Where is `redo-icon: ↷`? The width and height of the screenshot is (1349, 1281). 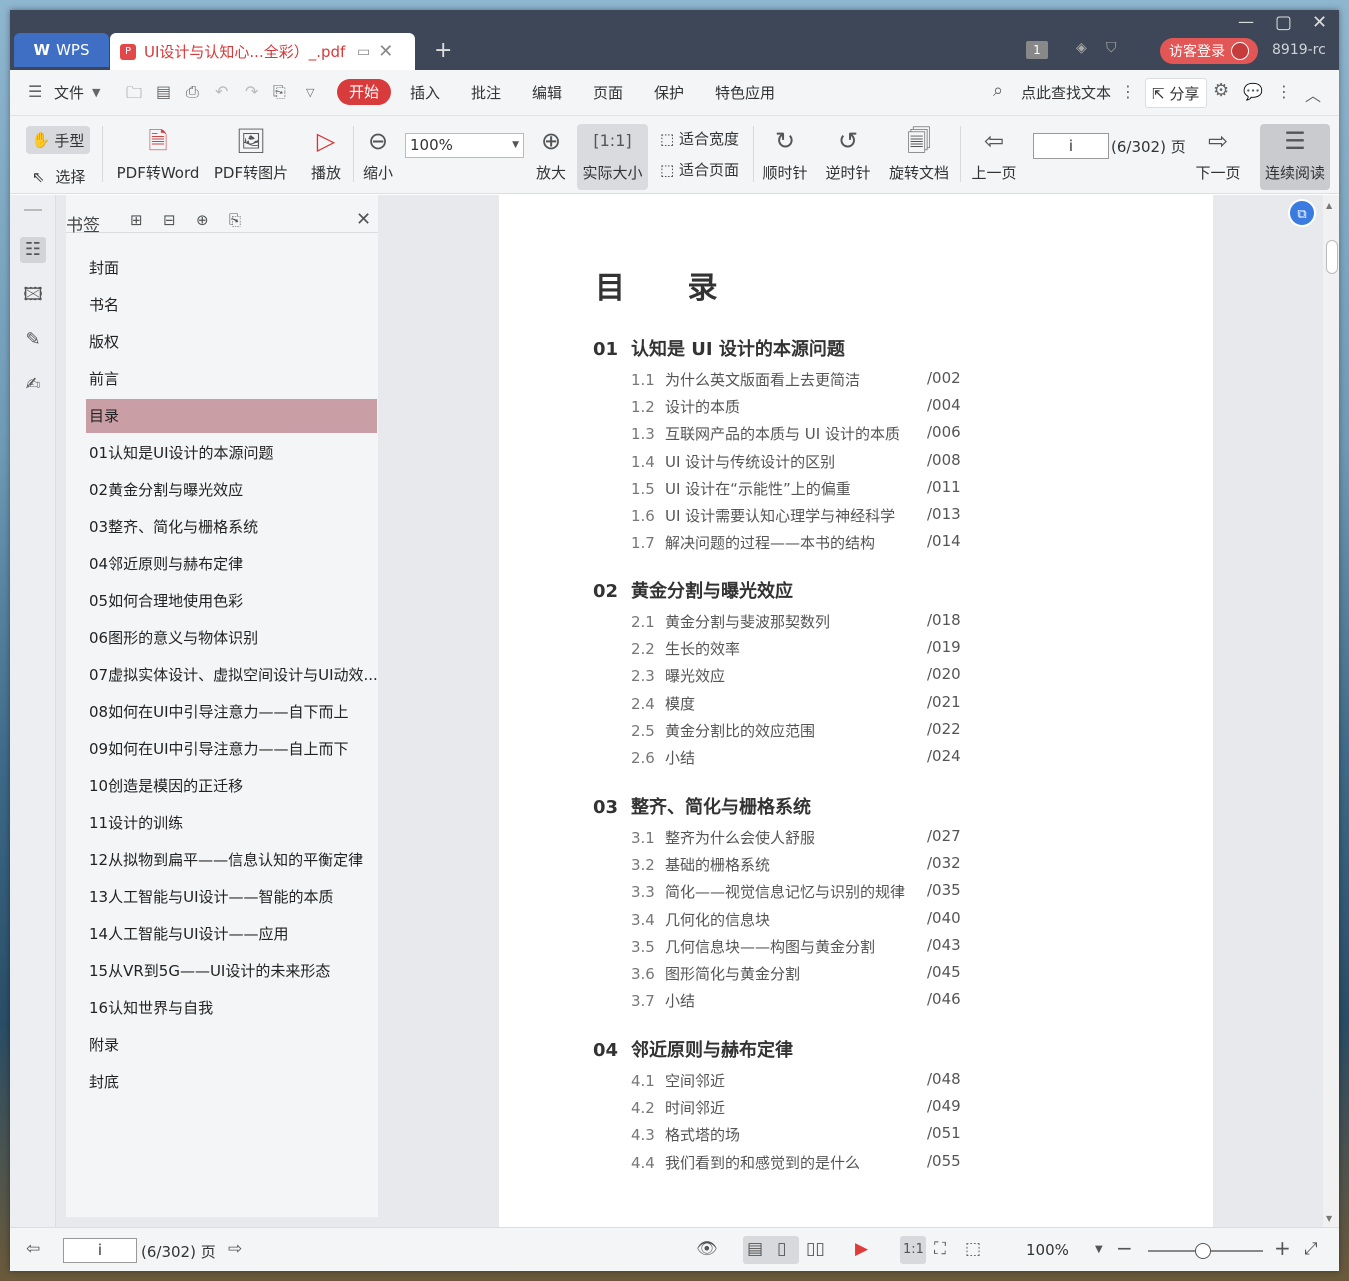
redo-icon: ↷ is located at coordinates (251, 91).